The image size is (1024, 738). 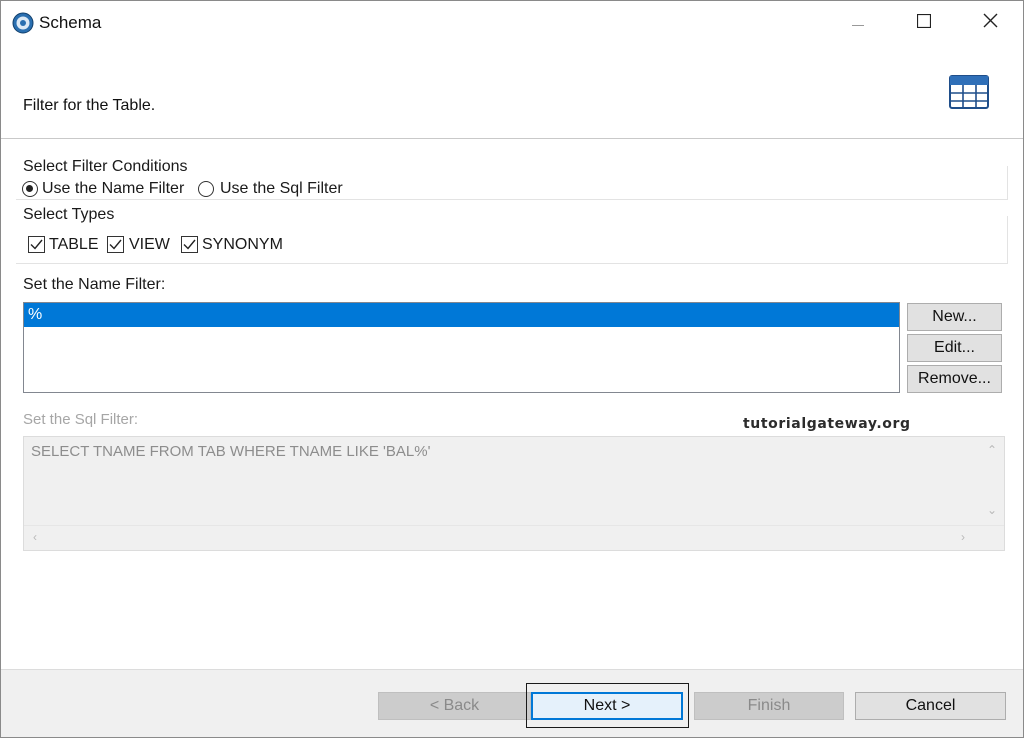 What do you see at coordinates (149, 245) in the screenshot?
I see `checkbox-view-label: VIEW` at bounding box center [149, 245].